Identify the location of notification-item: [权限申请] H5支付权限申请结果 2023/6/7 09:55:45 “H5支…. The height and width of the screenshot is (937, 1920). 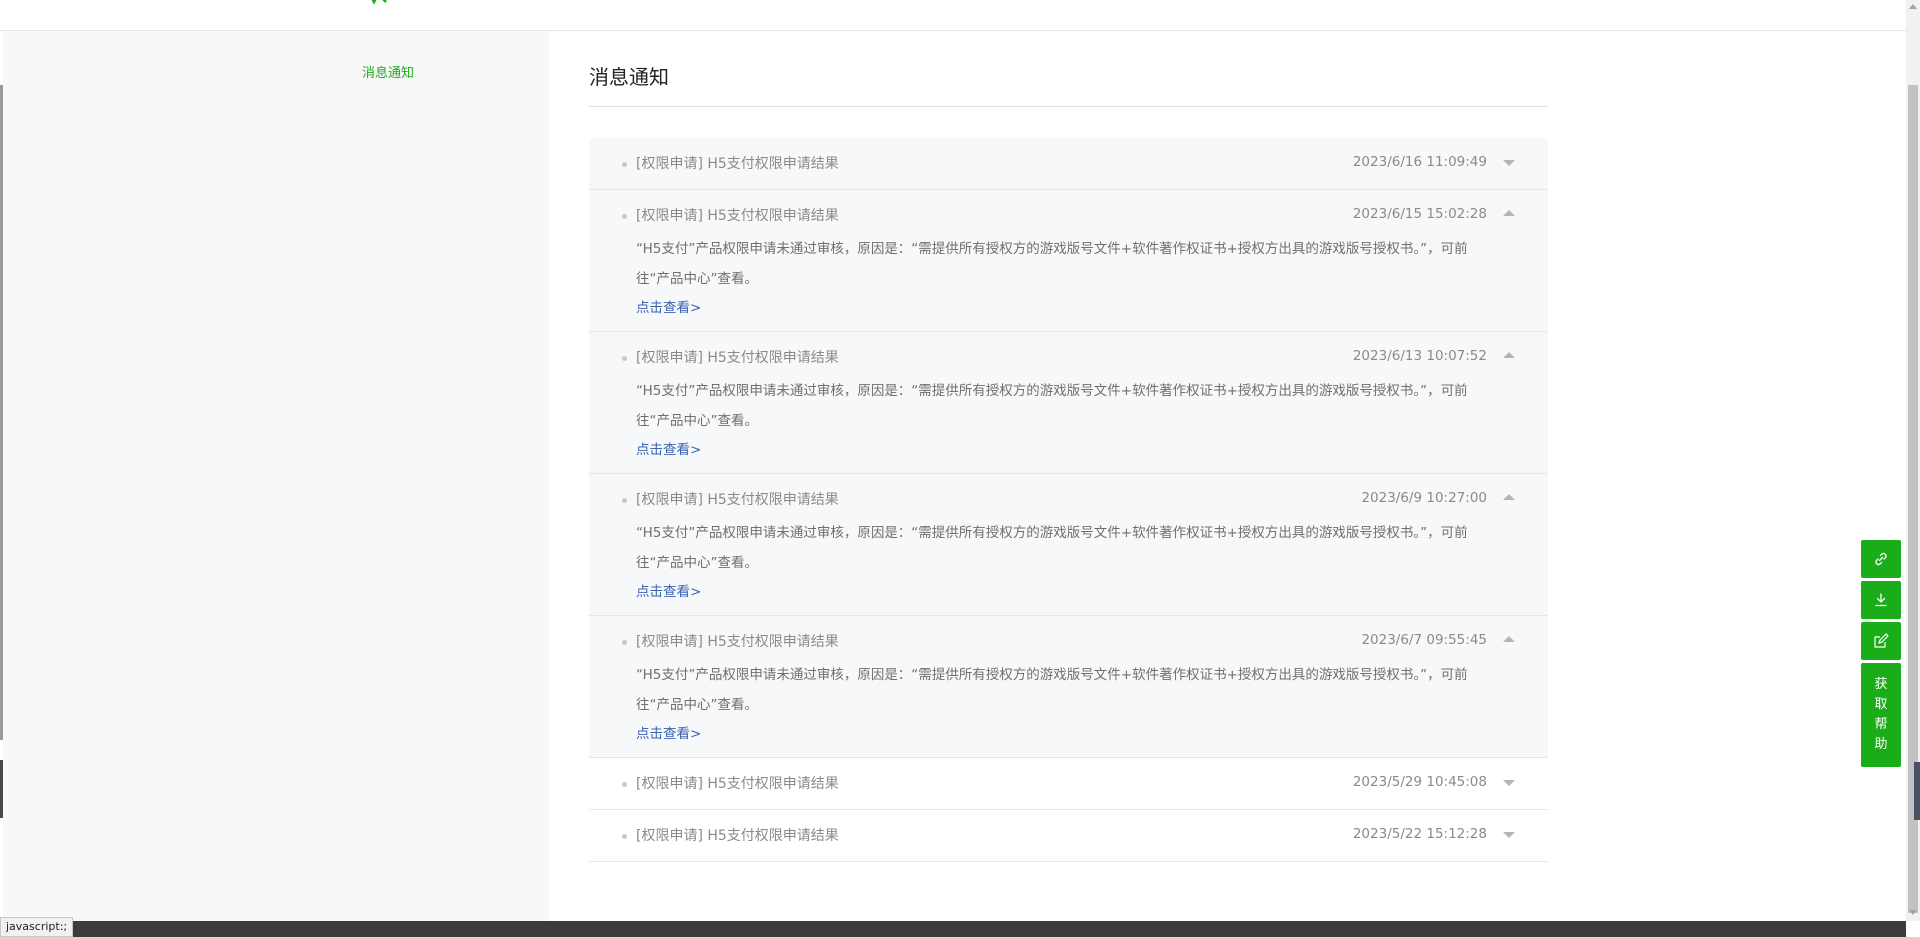
(1068, 687).